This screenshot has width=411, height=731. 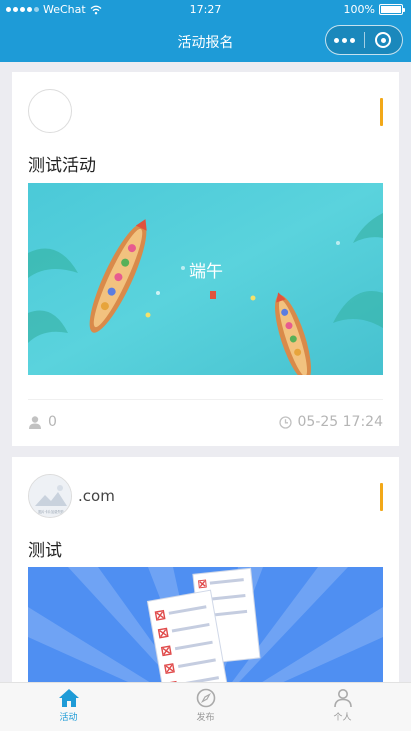 What do you see at coordinates (342, 718) in the screenshot?
I see `tab-label: 个人` at bounding box center [342, 718].